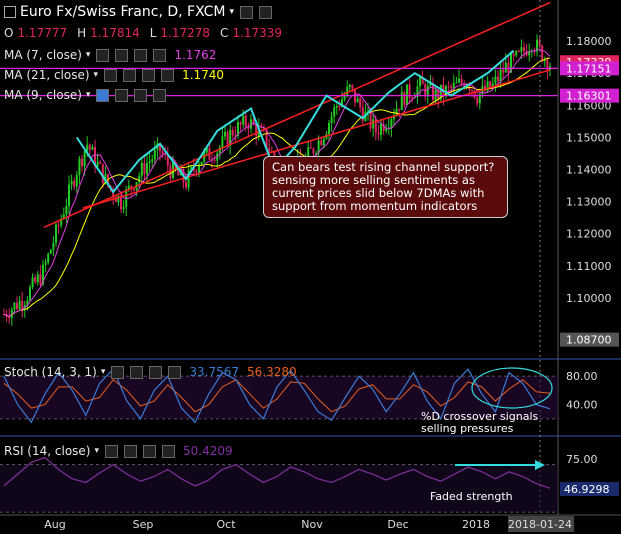  I want to click on rsi-value-label: 46.9298, so click(587, 489).